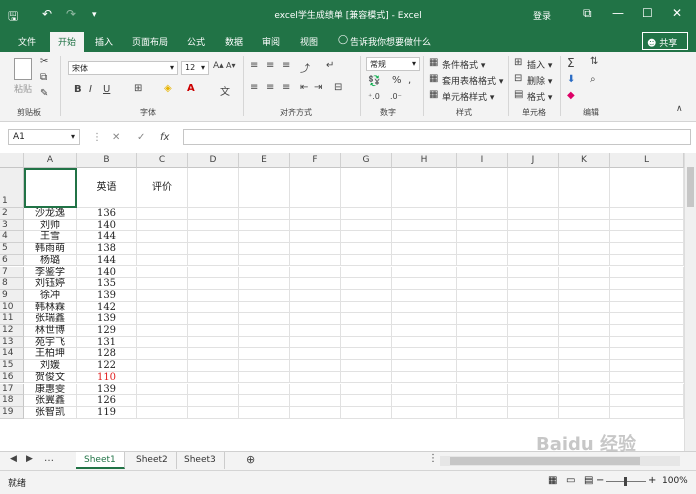  Describe the element at coordinates (618, 13) in the screenshot. I see `minimize-icon: —` at that location.